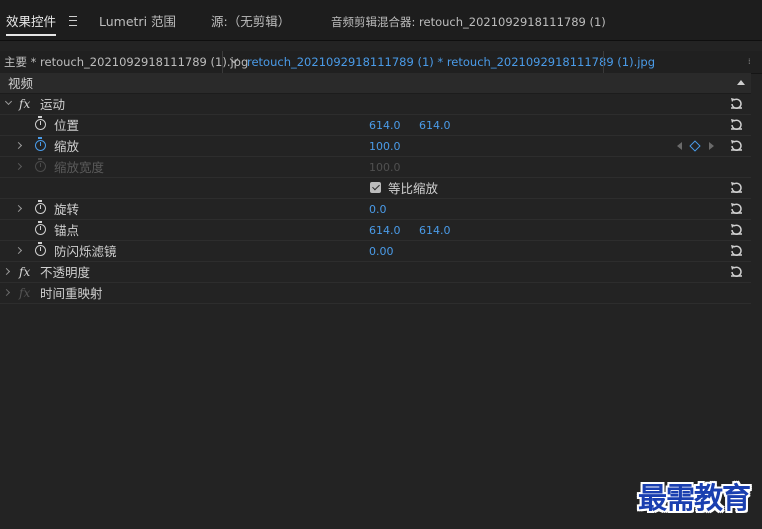 The width and height of the screenshot is (762, 529). What do you see at coordinates (137, 22) in the screenshot?
I see `tab-lumetri-scopes: Lumetri 范围` at bounding box center [137, 22].